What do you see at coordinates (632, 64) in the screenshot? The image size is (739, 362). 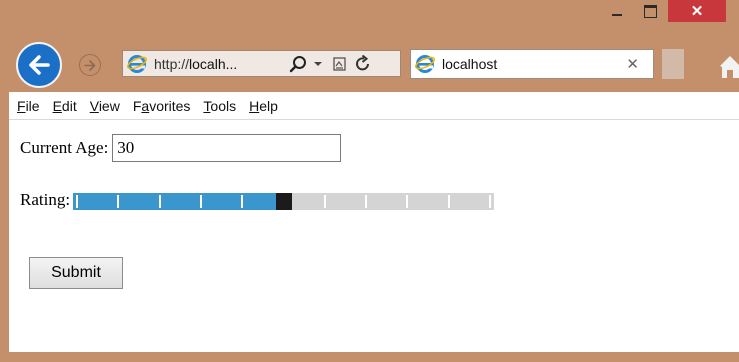 I see `tab-close-icon: ✕` at bounding box center [632, 64].